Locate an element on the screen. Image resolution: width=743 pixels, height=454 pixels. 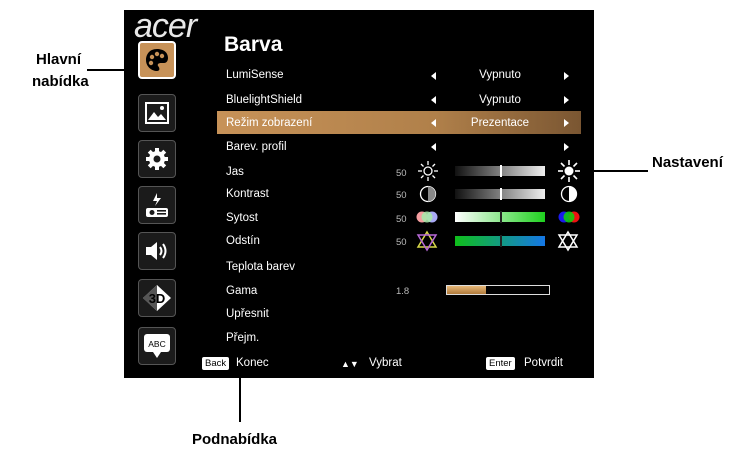
svg-text: 3D is located at coordinates (157, 298).